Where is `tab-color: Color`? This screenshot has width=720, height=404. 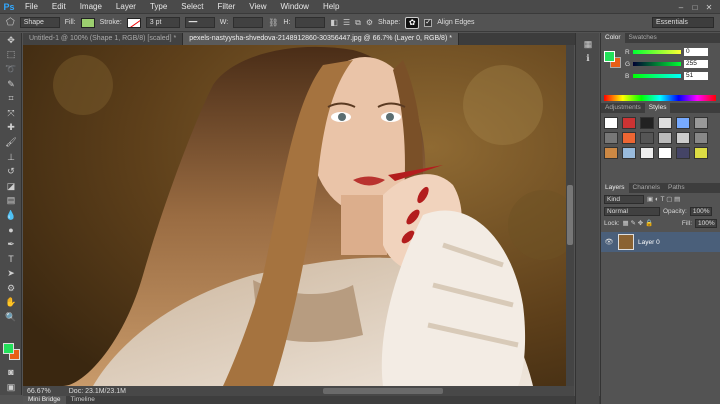 tab-color: Color is located at coordinates (613, 38).